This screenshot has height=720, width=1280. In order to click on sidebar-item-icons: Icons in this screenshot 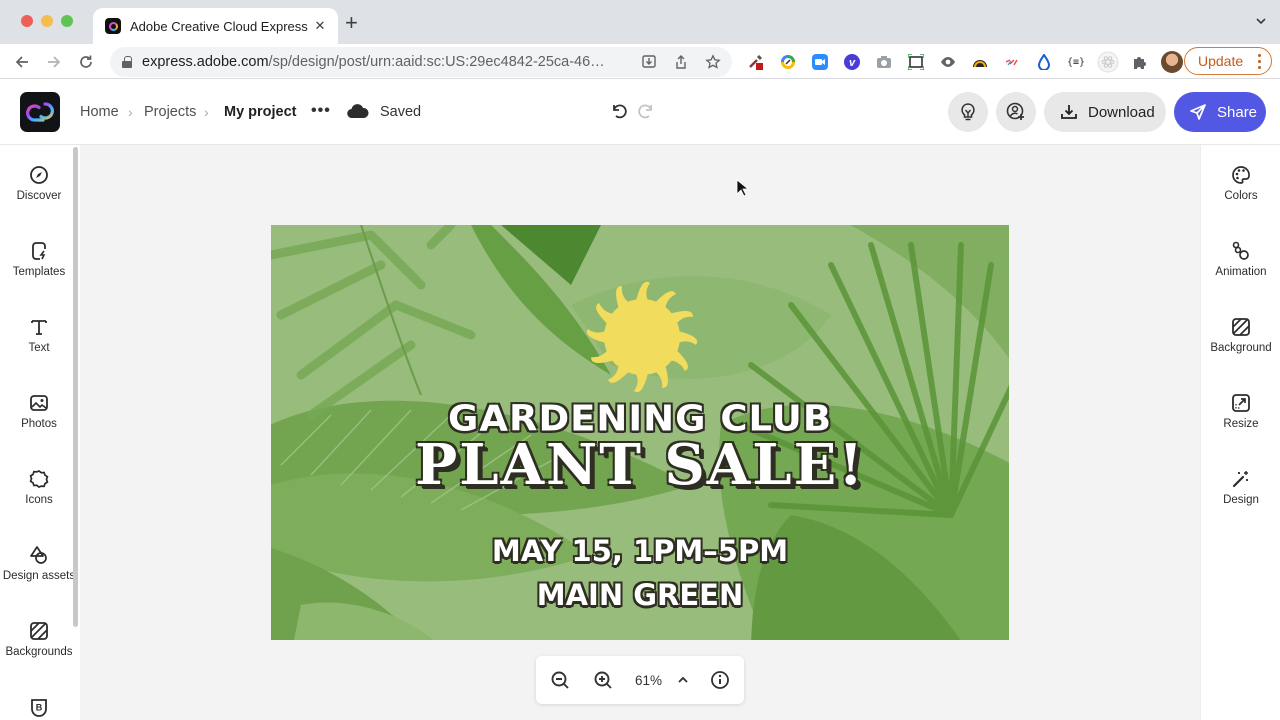, I will do `click(39, 487)`.